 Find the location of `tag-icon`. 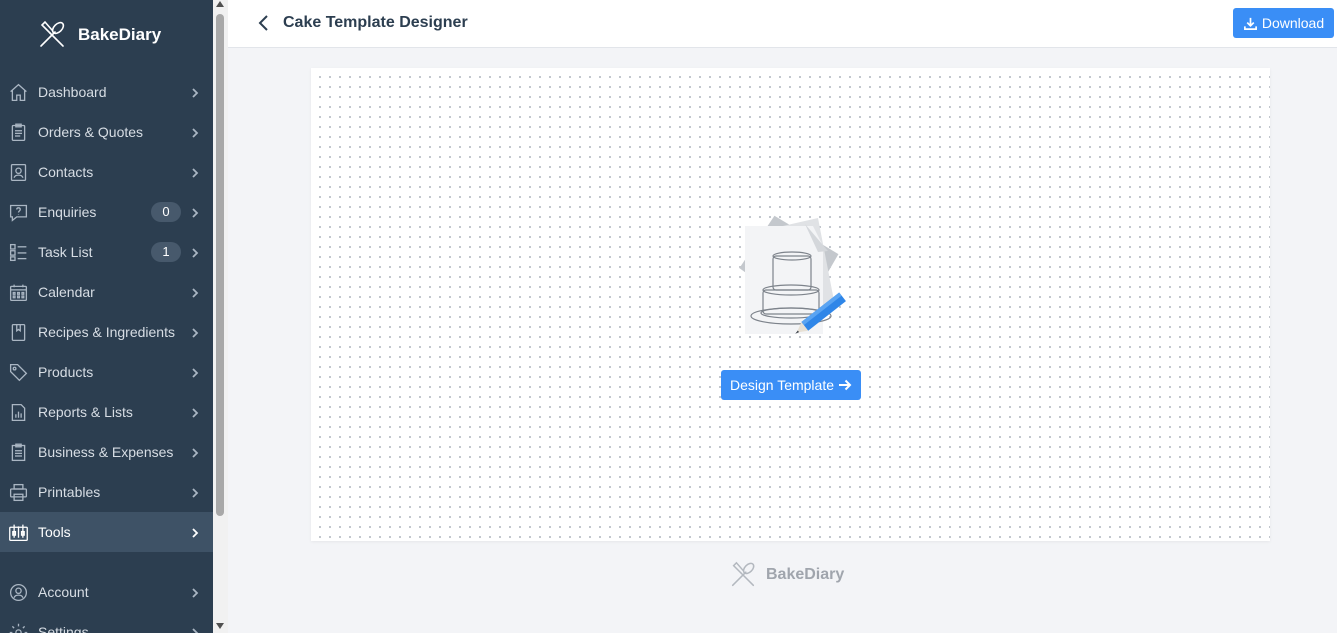

tag-icon is located at coordinates (18, 372).